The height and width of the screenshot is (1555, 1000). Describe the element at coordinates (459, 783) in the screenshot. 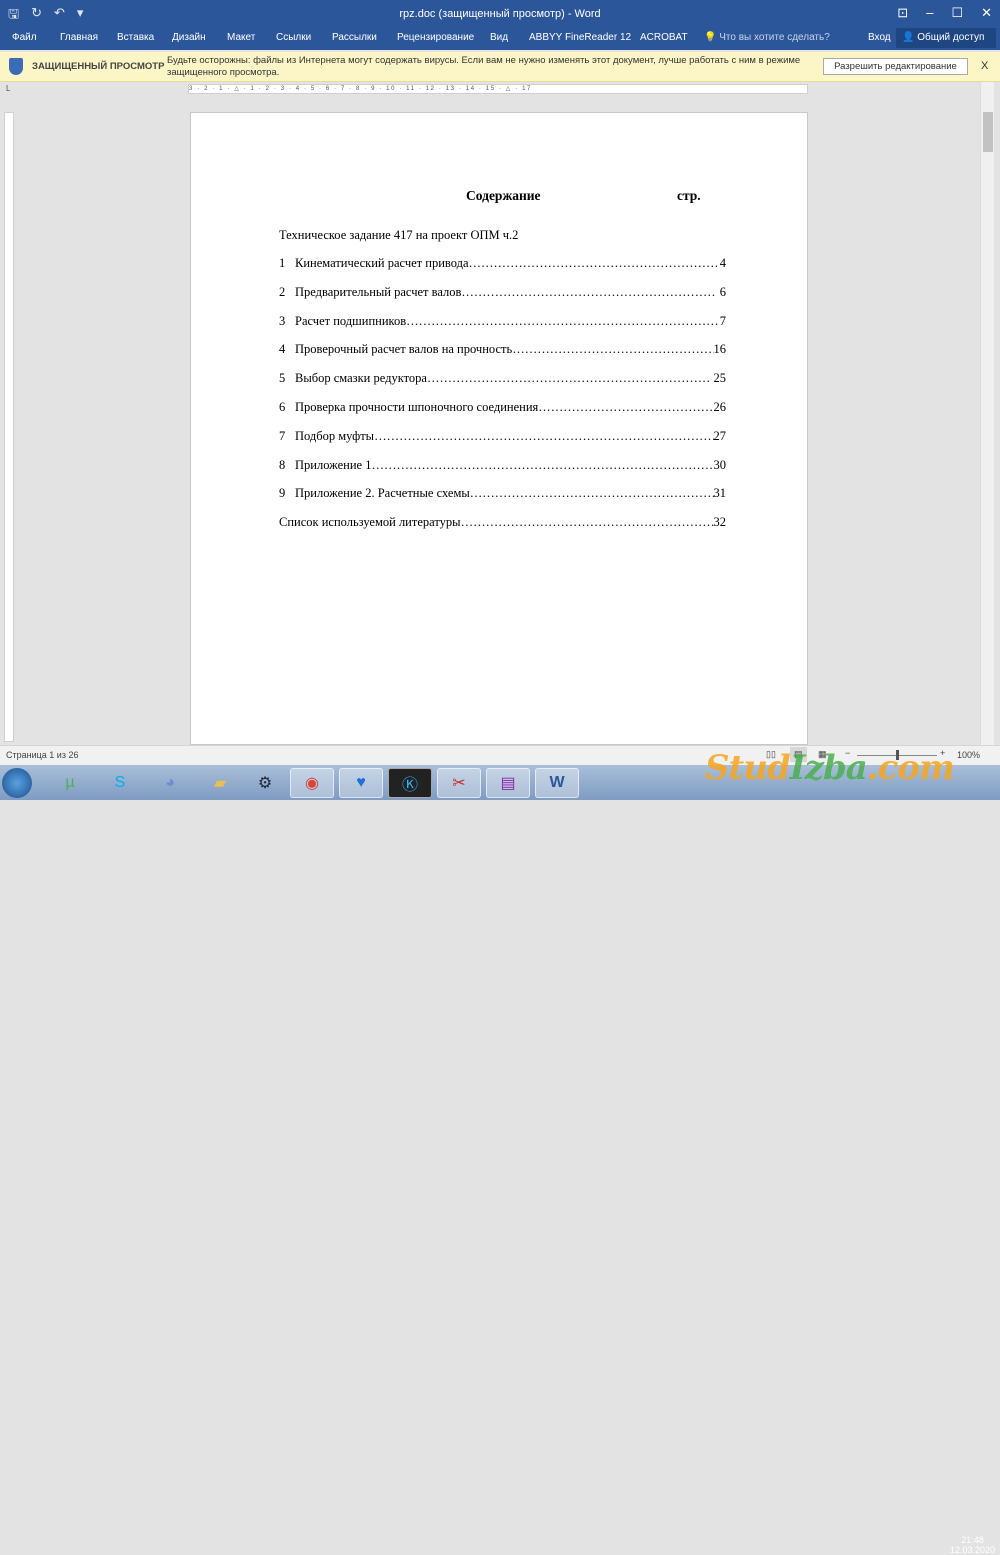

I see `snipping-tool-icon: ✂` at that location.